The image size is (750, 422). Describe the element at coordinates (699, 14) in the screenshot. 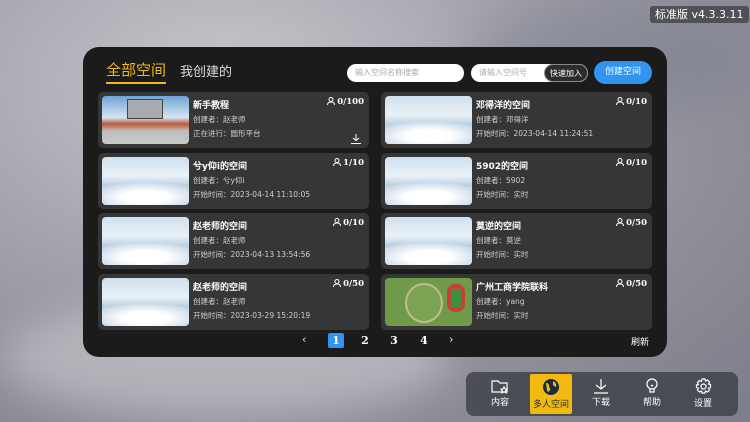

I see `version-badge: 标准版 v4.3.3.11` at that location.